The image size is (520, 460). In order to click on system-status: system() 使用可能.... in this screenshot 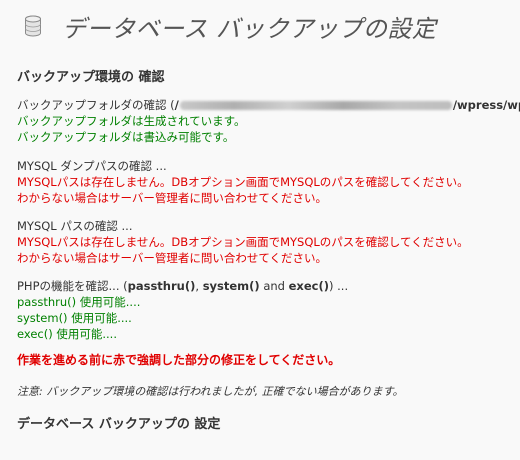, I will do `click(74, 318)`.